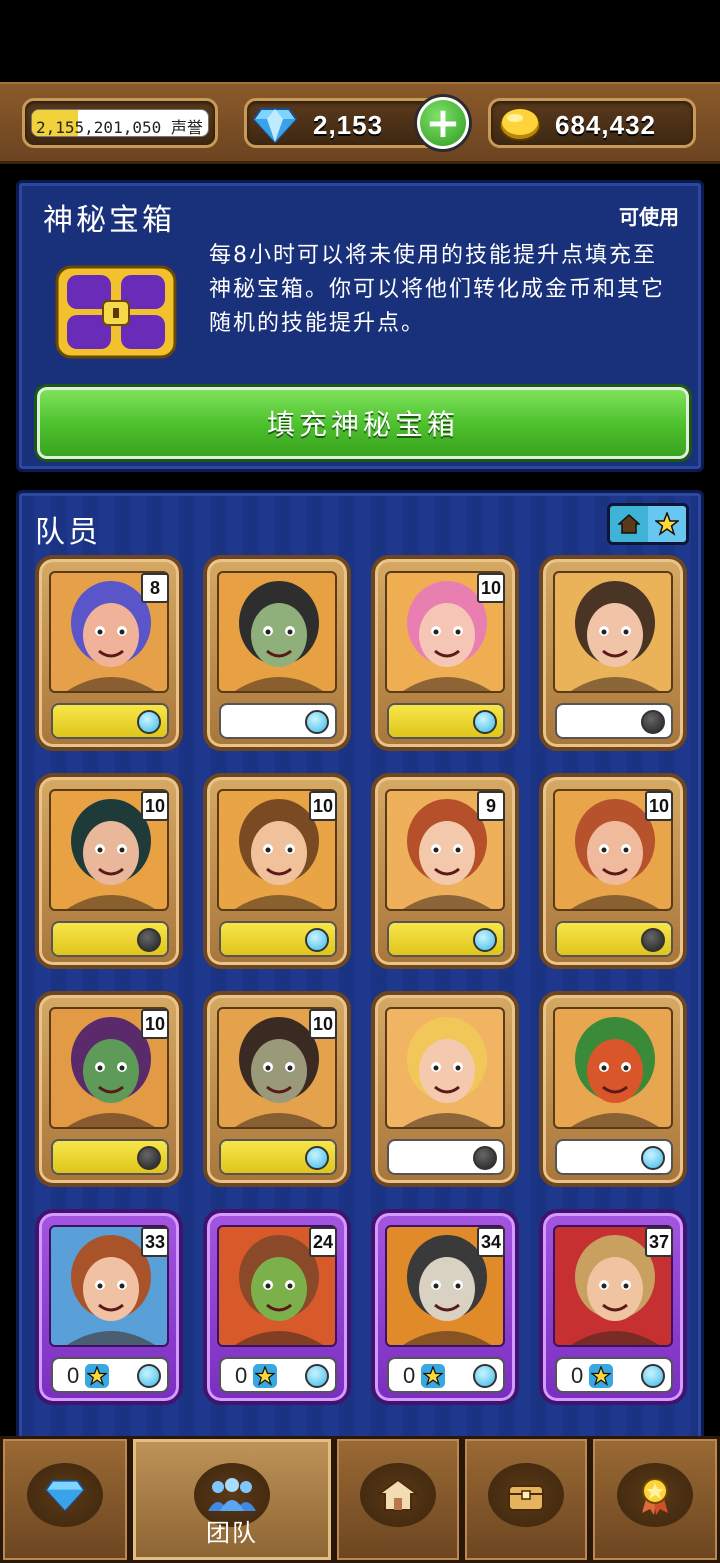 This screenshot has height=1563, width=720. Describe the element at coordinates (363, 423) in the screenshot. I see `fill-mystery-chest-button: 填充神秘宝箱` at that location.